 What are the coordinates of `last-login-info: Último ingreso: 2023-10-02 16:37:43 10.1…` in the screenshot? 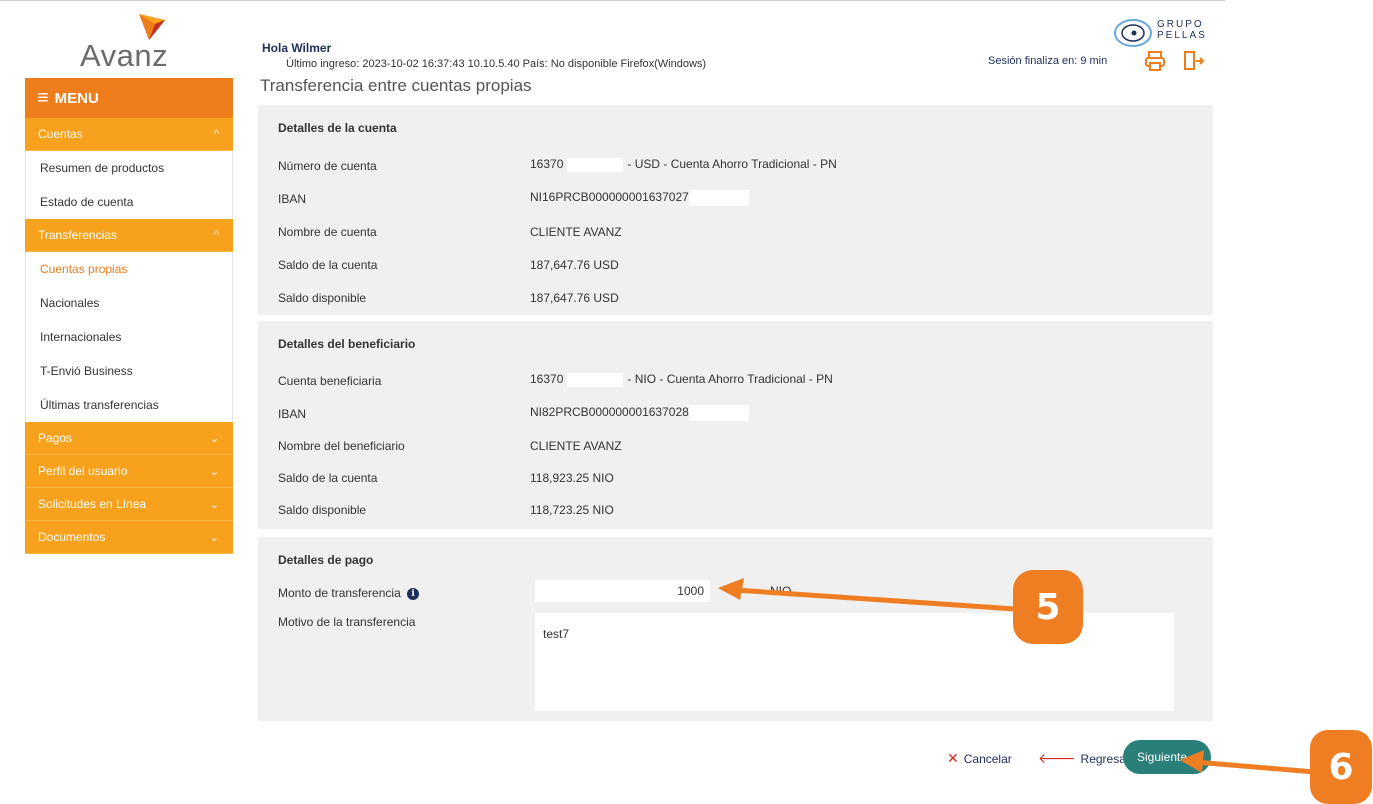 It's located at (496, 64).